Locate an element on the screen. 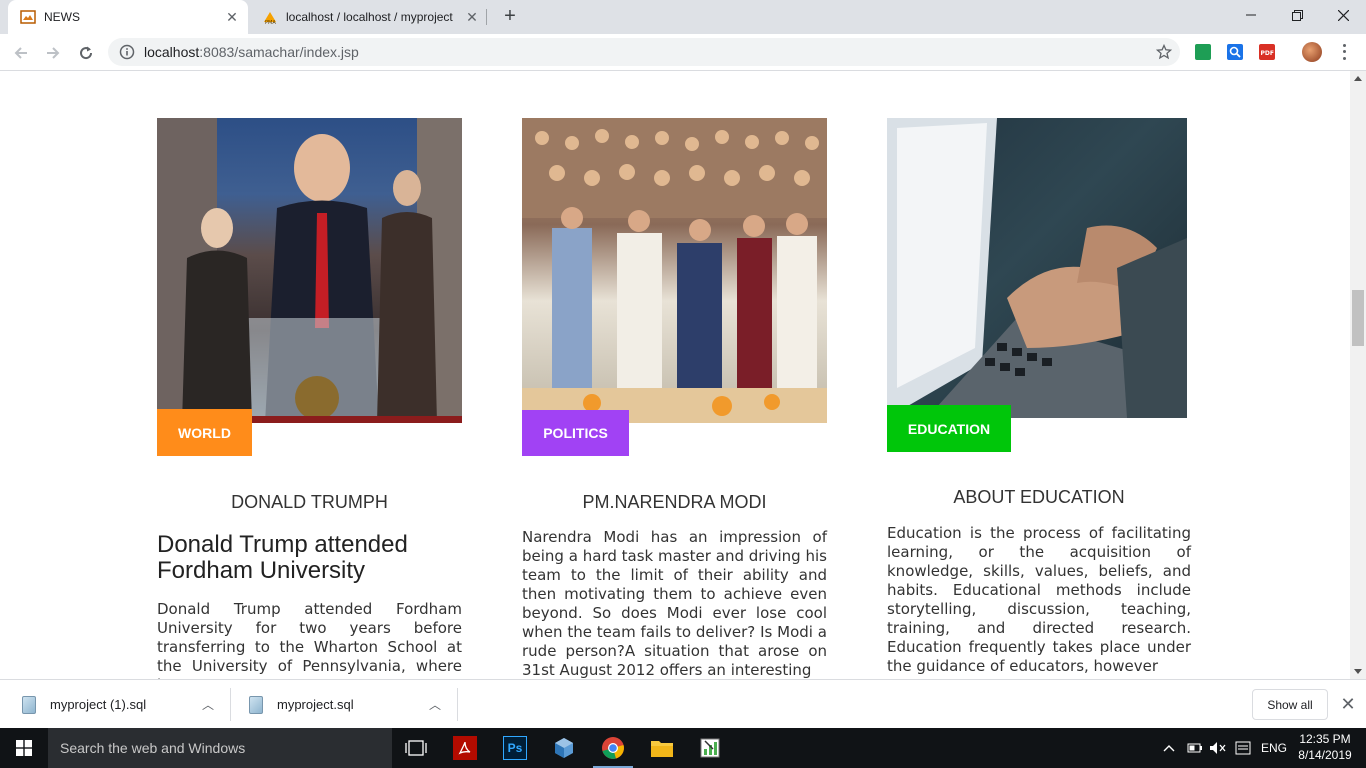 Image resolution: width=1366 pixels, height=768 pixels. url-text: localhost:8083/samachar/index.jsp is located at coordinates (251, 52).